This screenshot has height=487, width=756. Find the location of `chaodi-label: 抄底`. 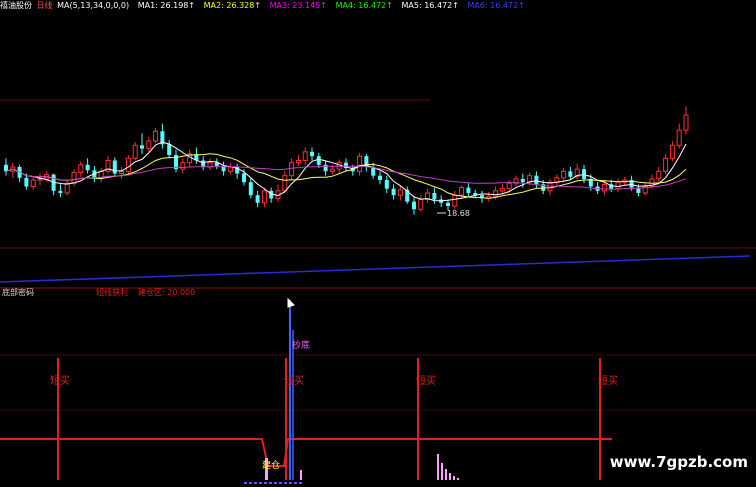

chaodi-label: 抄底 is located at coordinates (301, 345).